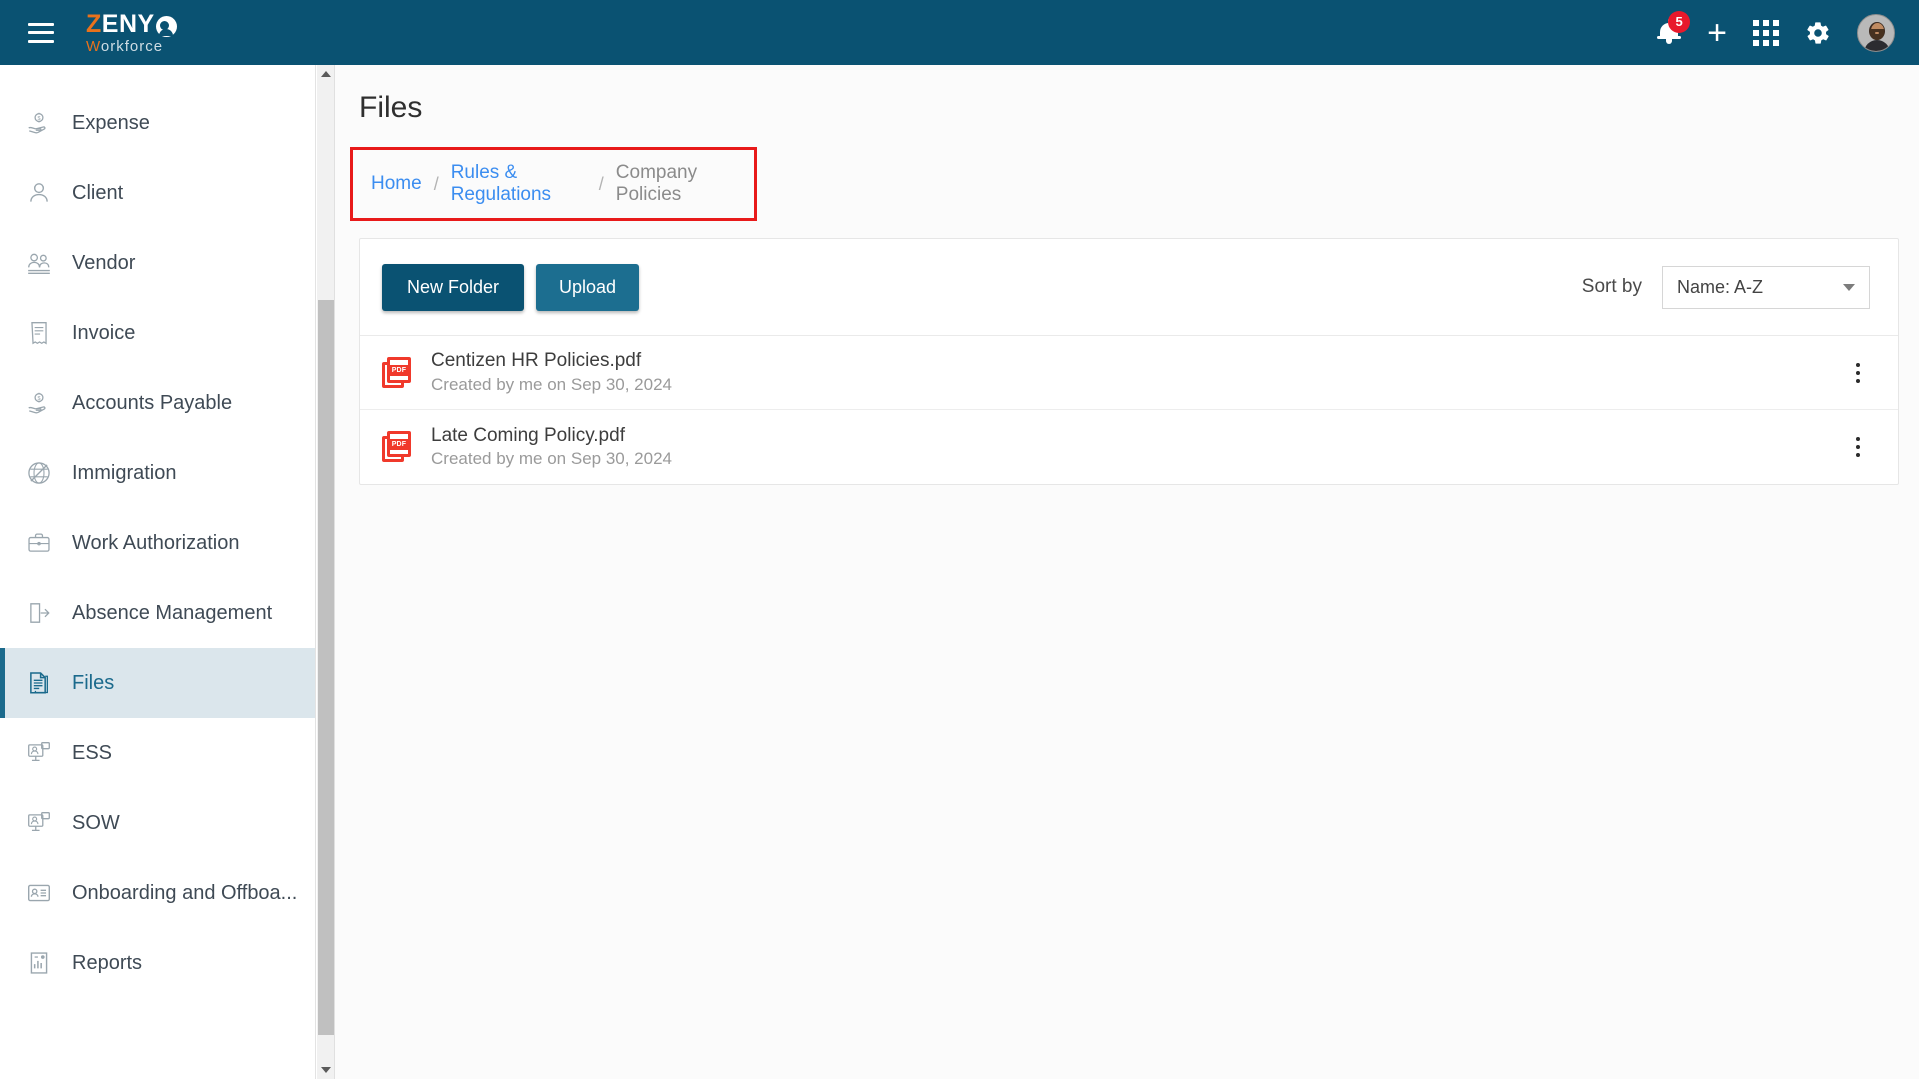 The image size is (1919, 1079). Describe the element at coordinates (39, 963) in the screenshot. I see `report-chart-icon` at that location.